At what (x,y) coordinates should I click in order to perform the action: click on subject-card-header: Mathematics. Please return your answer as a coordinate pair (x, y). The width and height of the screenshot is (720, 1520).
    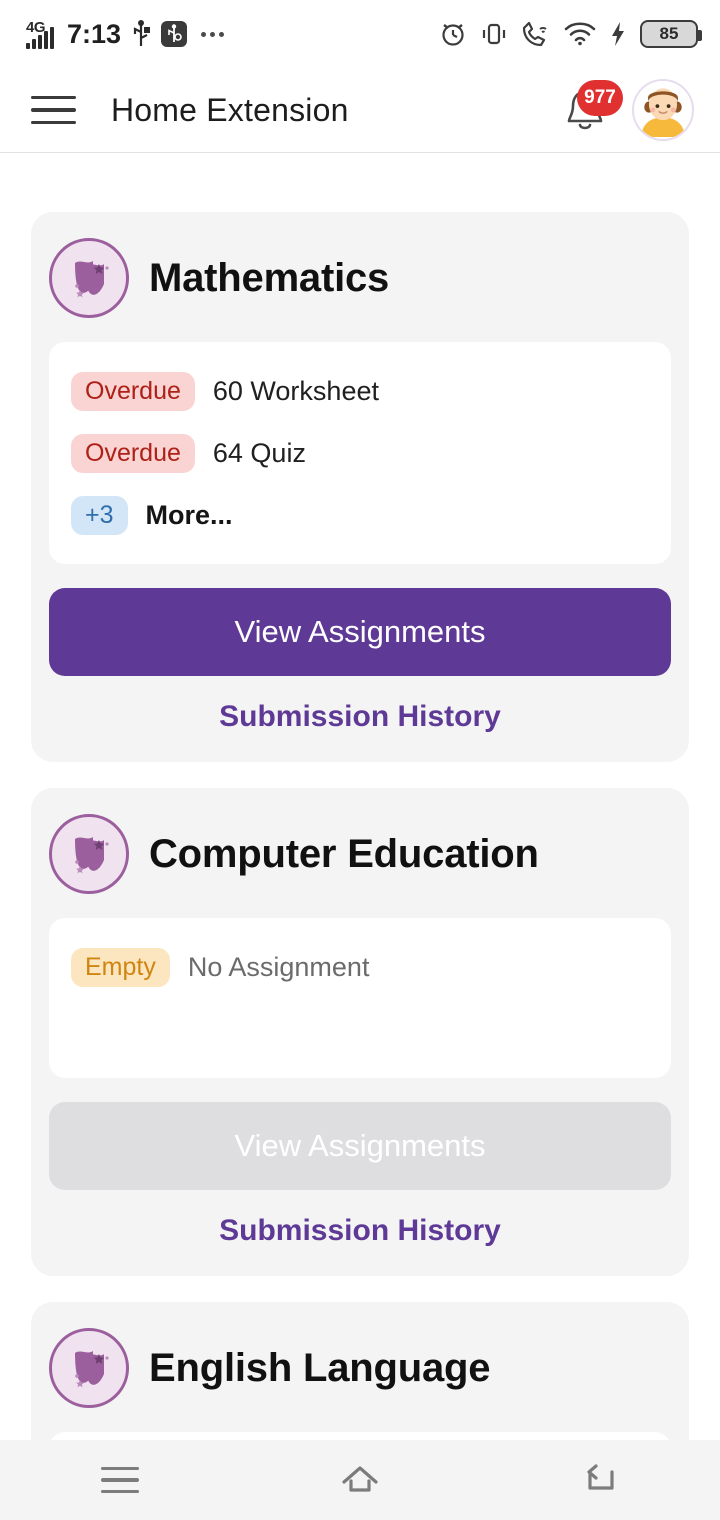
    Looking at the image, I should click on (360, 277).